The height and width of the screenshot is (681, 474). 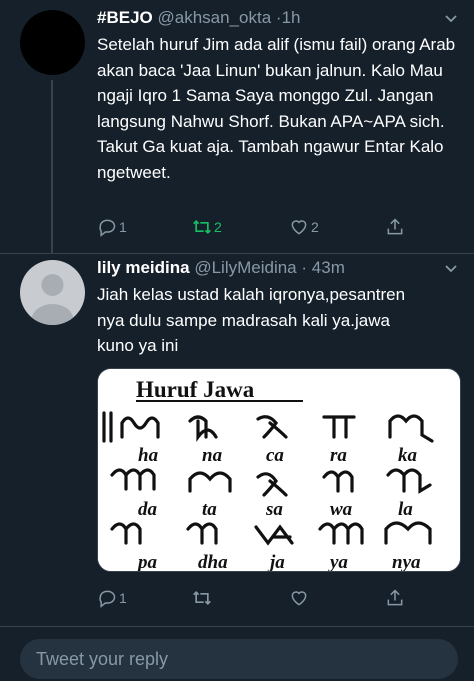 I want to click on syllable-label: na, so click(x=212, y=455).